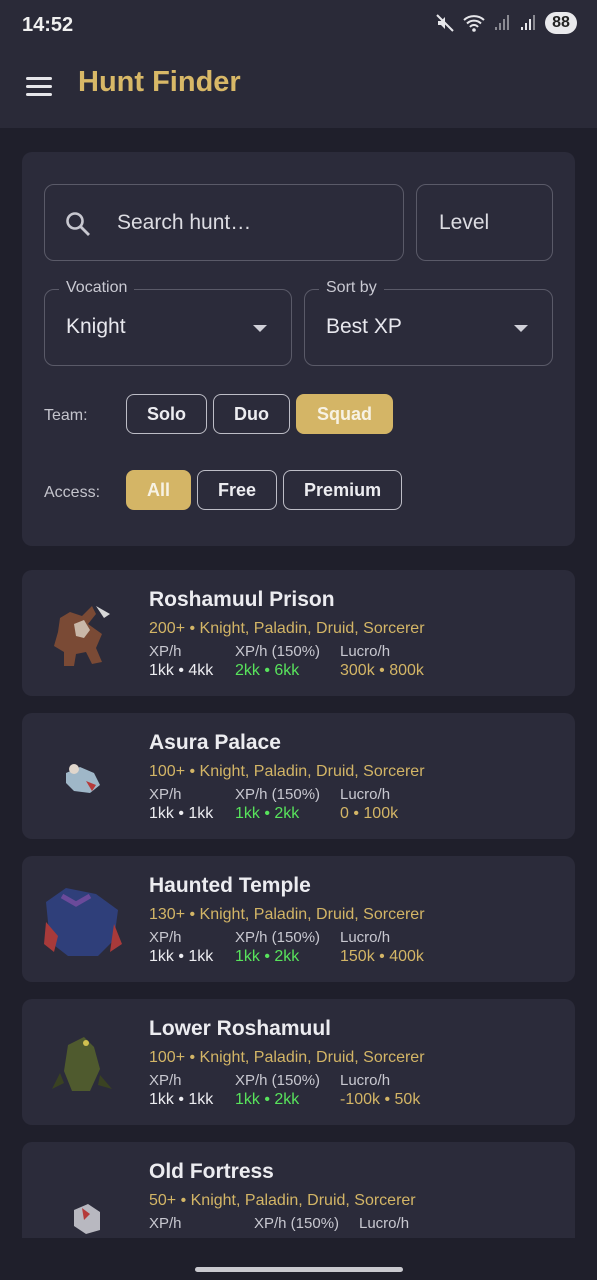 The image size is (597, 1280). I want to click on wifi-icon, so click(474, 23).